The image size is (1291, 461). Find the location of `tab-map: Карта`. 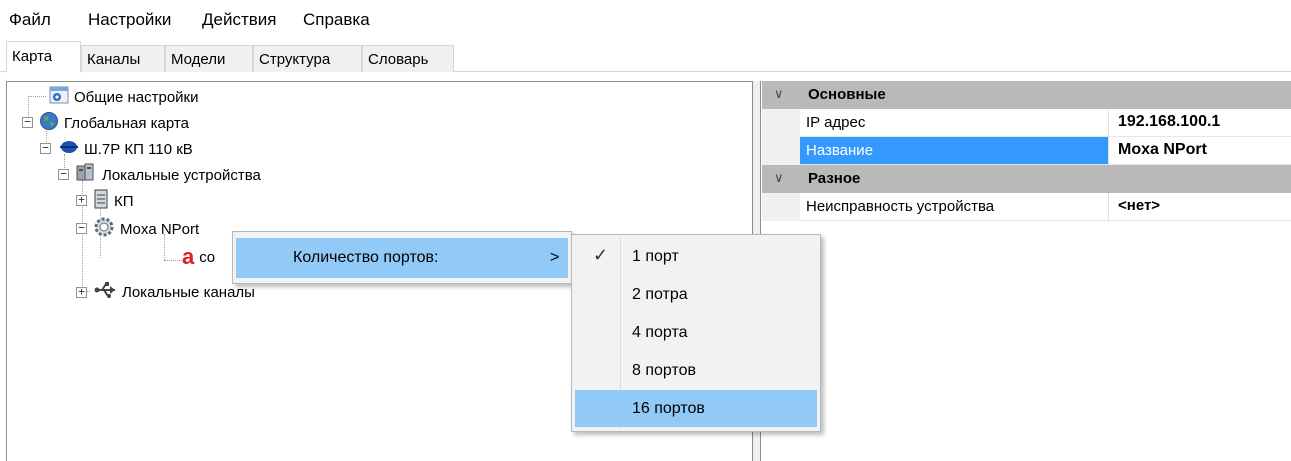

tab-map: Карта is located at coordinates (43, 57).